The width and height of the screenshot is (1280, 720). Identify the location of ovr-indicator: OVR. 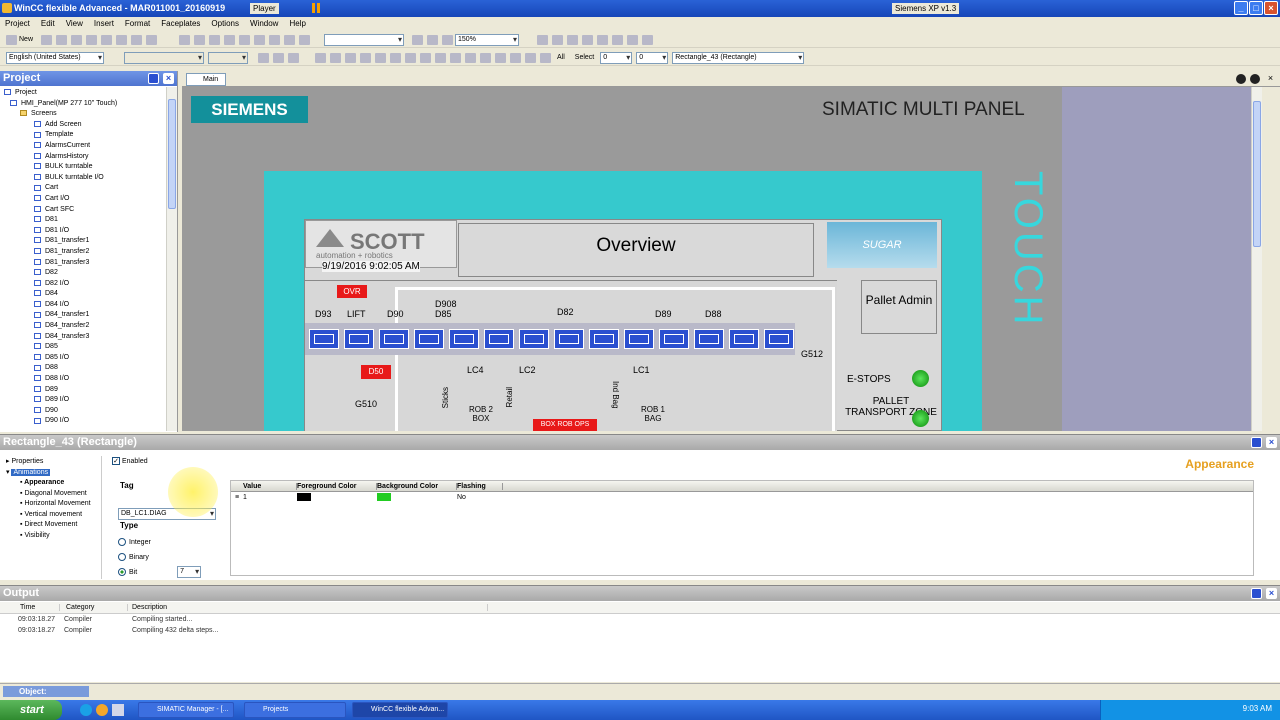
(352, 291).